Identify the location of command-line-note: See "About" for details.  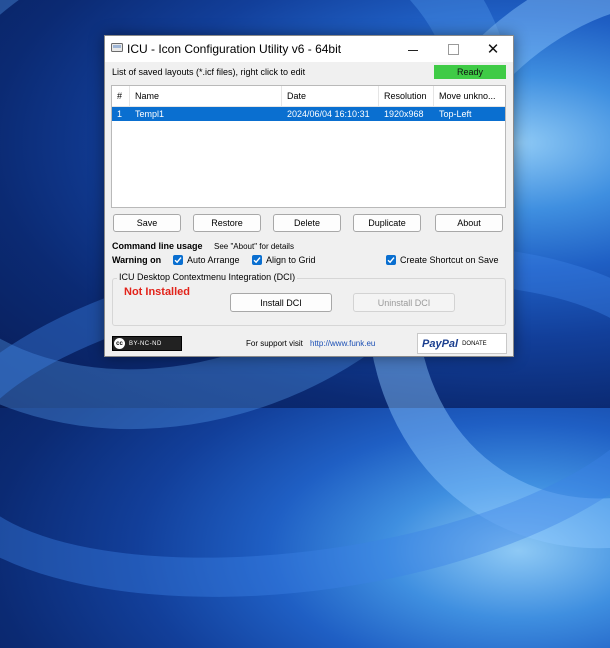
(254, 246).